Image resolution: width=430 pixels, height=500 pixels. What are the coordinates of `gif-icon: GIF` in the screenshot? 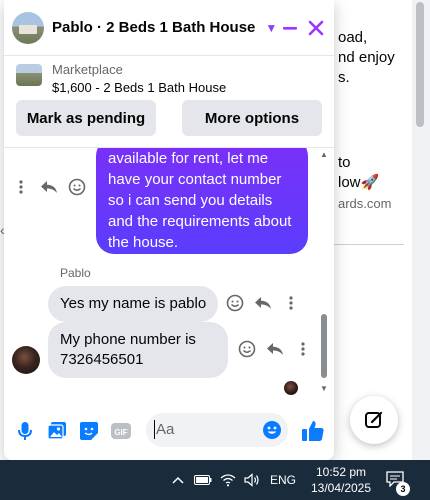 It's located at (121, 431).